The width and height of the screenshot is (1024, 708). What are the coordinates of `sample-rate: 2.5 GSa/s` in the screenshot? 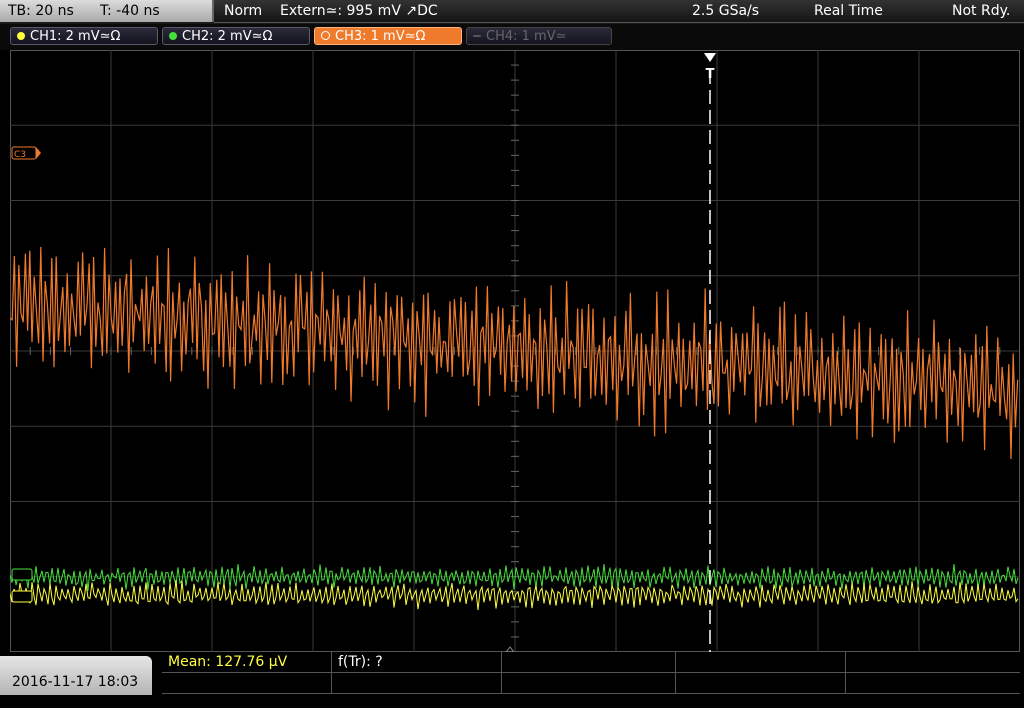 It's located at (726, 11).